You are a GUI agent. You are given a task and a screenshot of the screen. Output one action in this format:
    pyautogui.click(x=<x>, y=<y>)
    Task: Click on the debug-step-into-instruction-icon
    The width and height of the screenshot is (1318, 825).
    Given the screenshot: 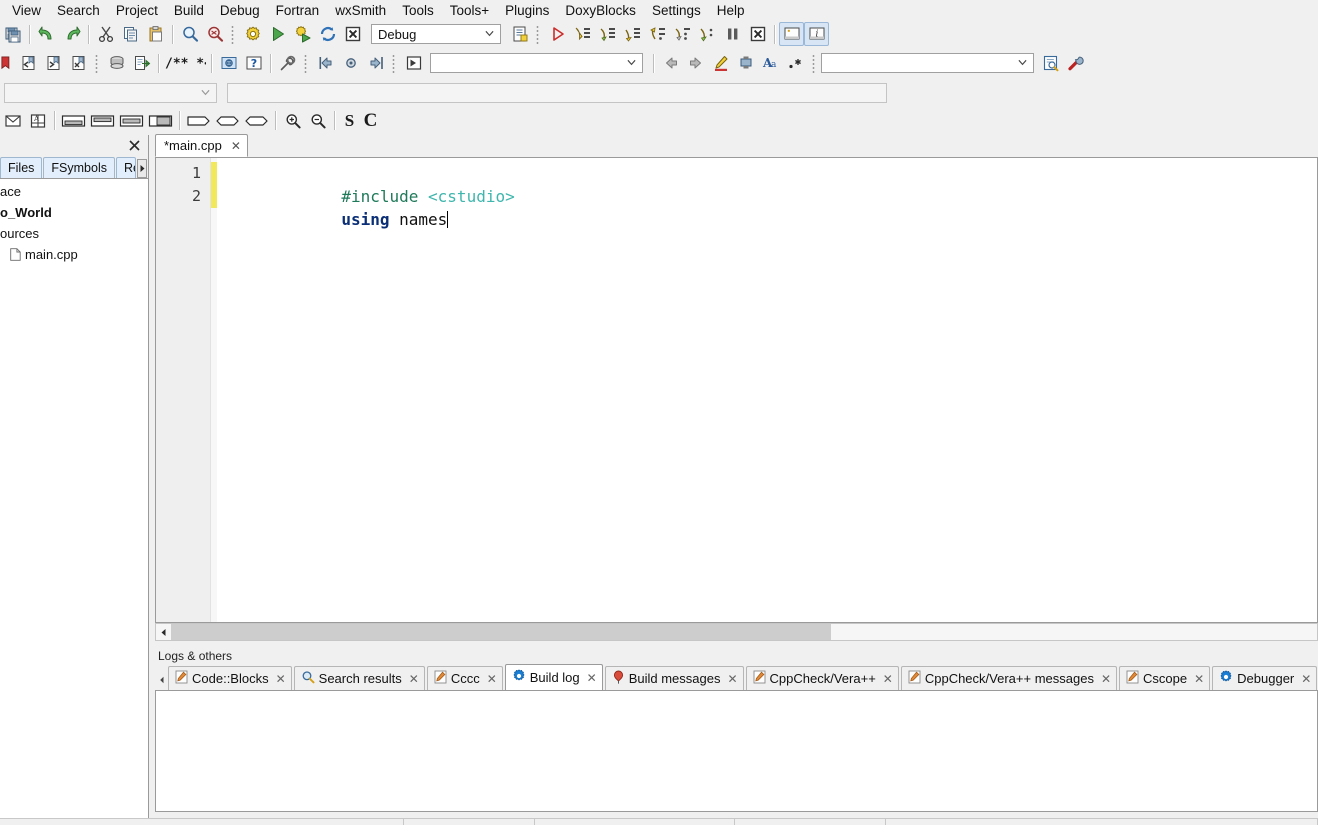 What is the action you would take?
    pyautogui.click(x=707, y=34)
    